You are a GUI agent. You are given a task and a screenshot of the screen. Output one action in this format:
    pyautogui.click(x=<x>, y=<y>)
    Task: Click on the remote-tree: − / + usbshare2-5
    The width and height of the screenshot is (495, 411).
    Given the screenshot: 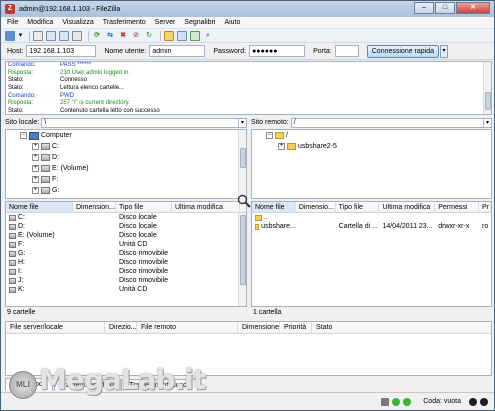 What is the action you would take?
    pyautogui.click(x=371, y=164)
    